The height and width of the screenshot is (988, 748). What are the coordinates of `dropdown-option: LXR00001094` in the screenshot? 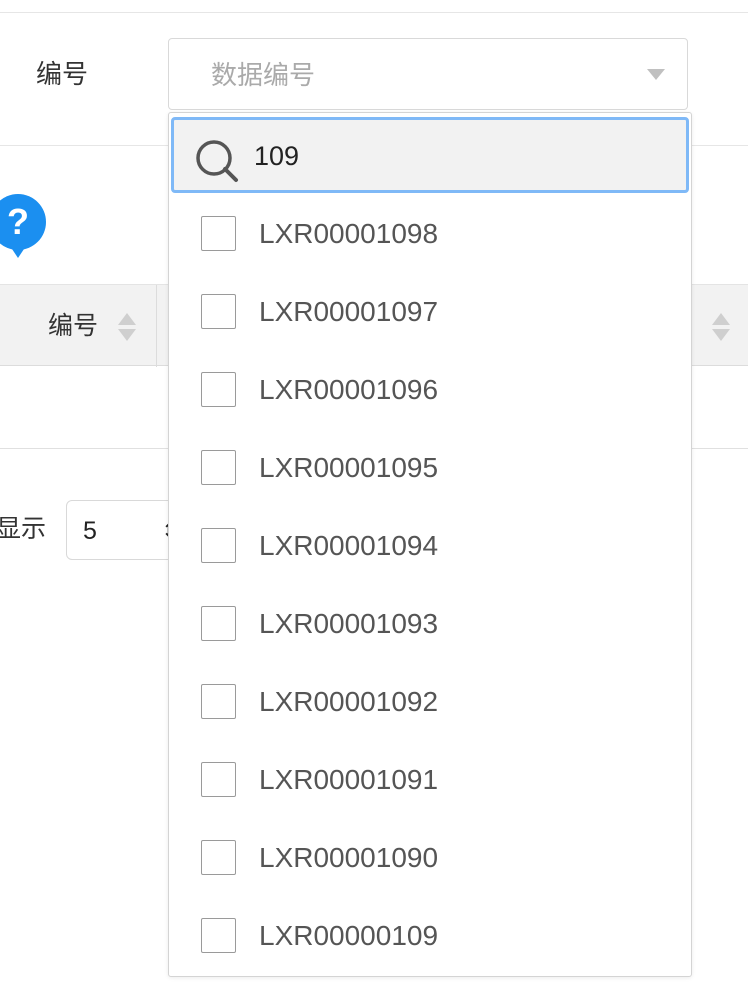 It's located at (429, 548).